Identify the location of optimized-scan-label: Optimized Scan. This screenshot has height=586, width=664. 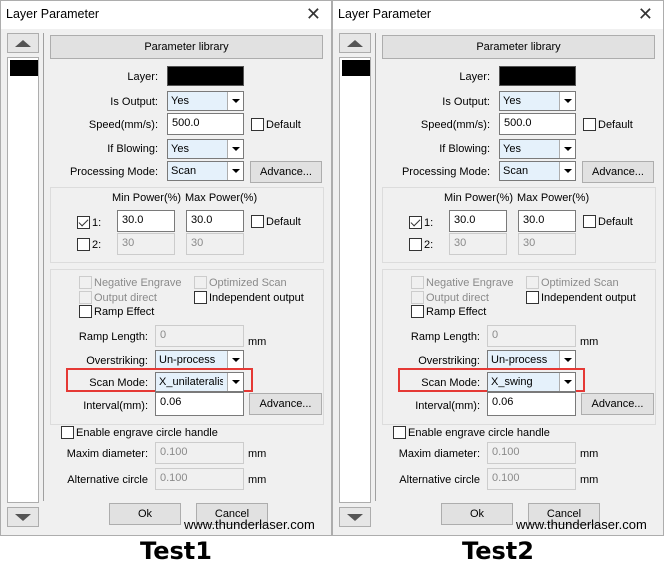
(248, 282).